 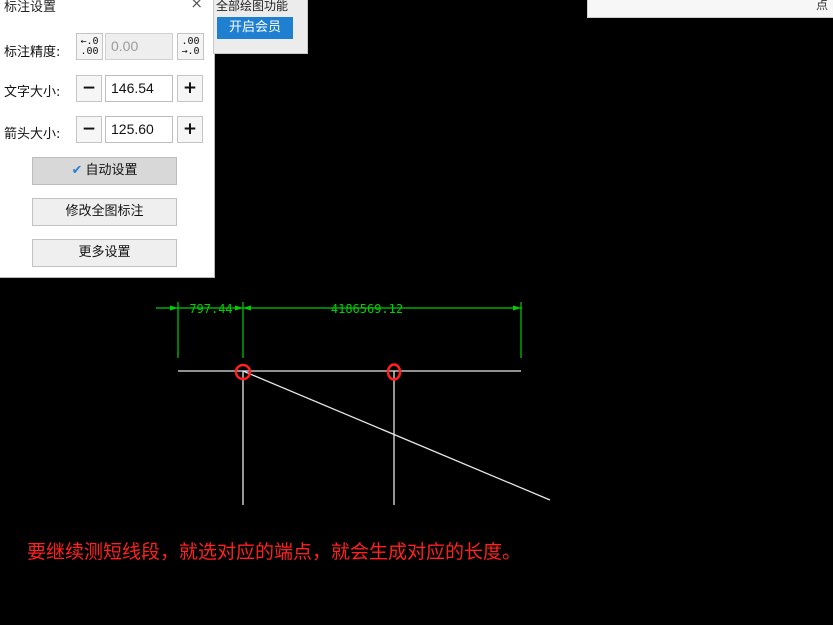 What do you see at coordinates (367, 309) in the screenshot?
I see `dimension-text-right: 4186569.12` at bounding box center [367, 309].